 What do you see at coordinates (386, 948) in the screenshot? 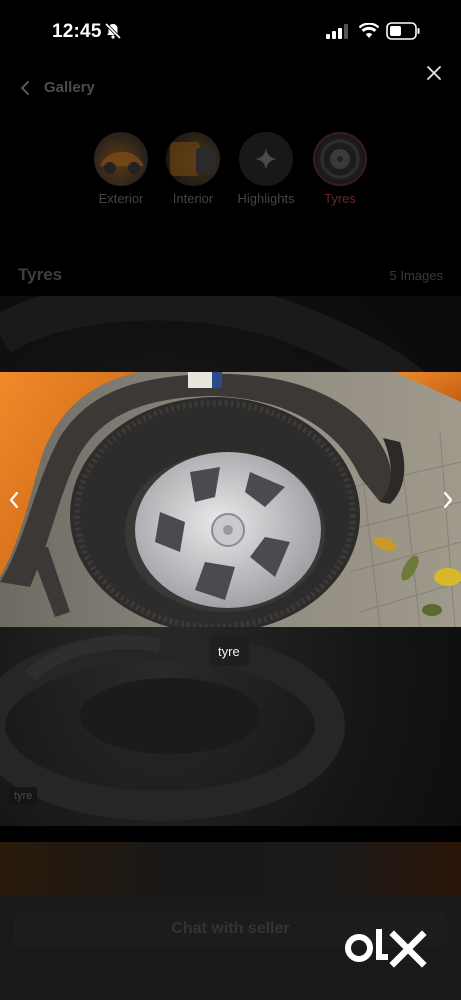
I see `olx-logo` at bounding box center [386, 948].